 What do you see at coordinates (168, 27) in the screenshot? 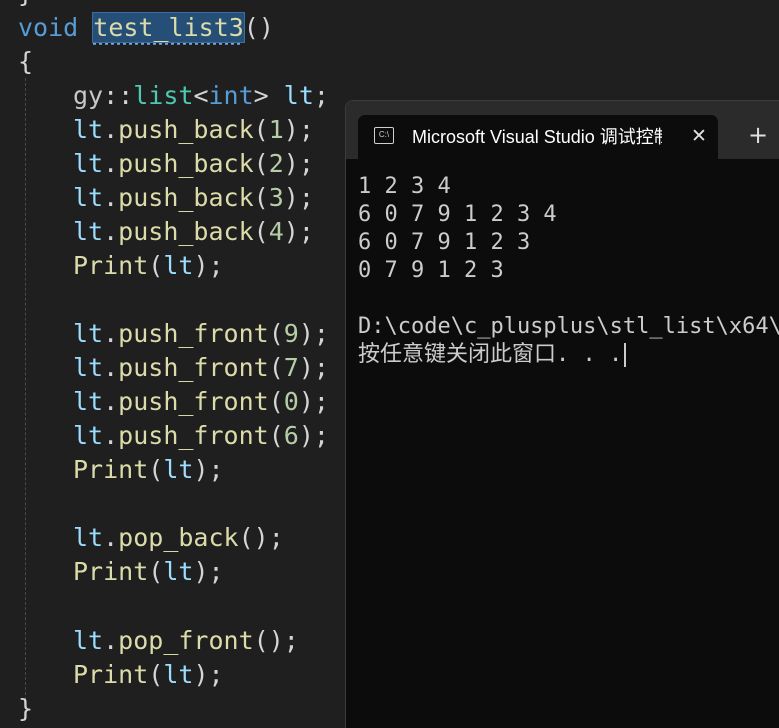
I see `function-name-selected: test_list3` at bounding box center [168, 27].